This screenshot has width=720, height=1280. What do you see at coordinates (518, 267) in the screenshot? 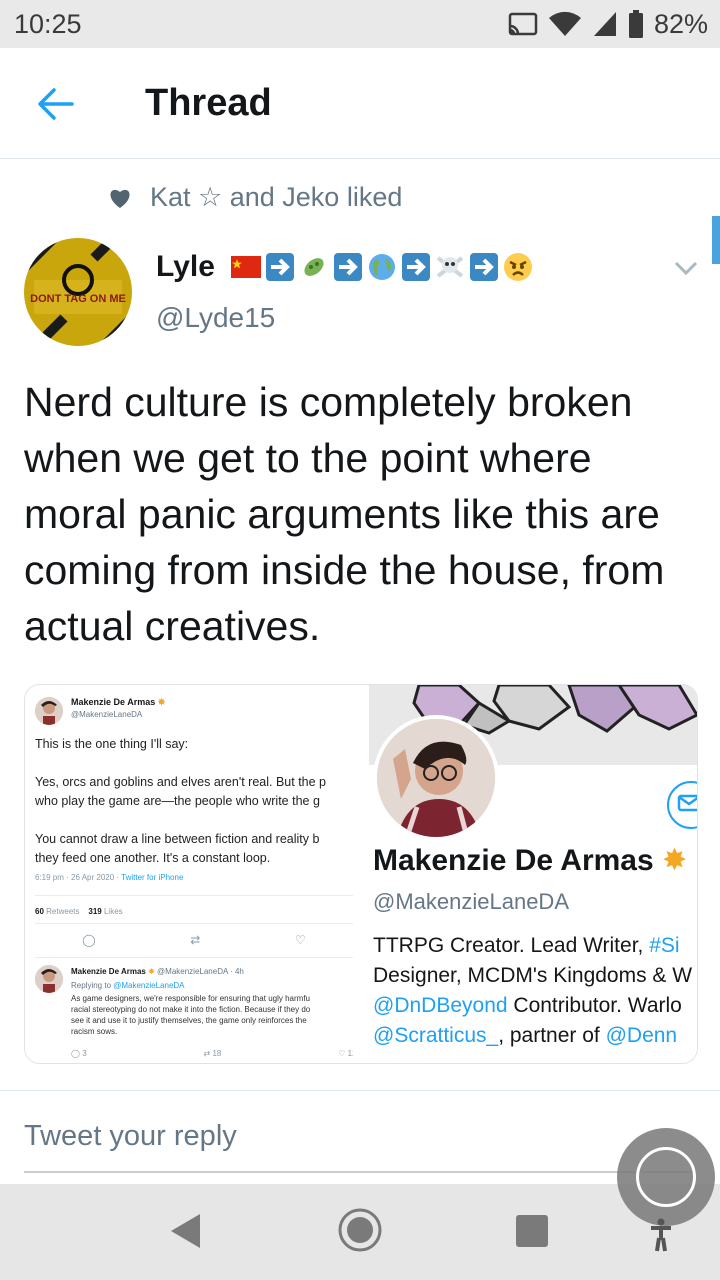
I see `angry-face-icon` at bounding box center [518, 267].